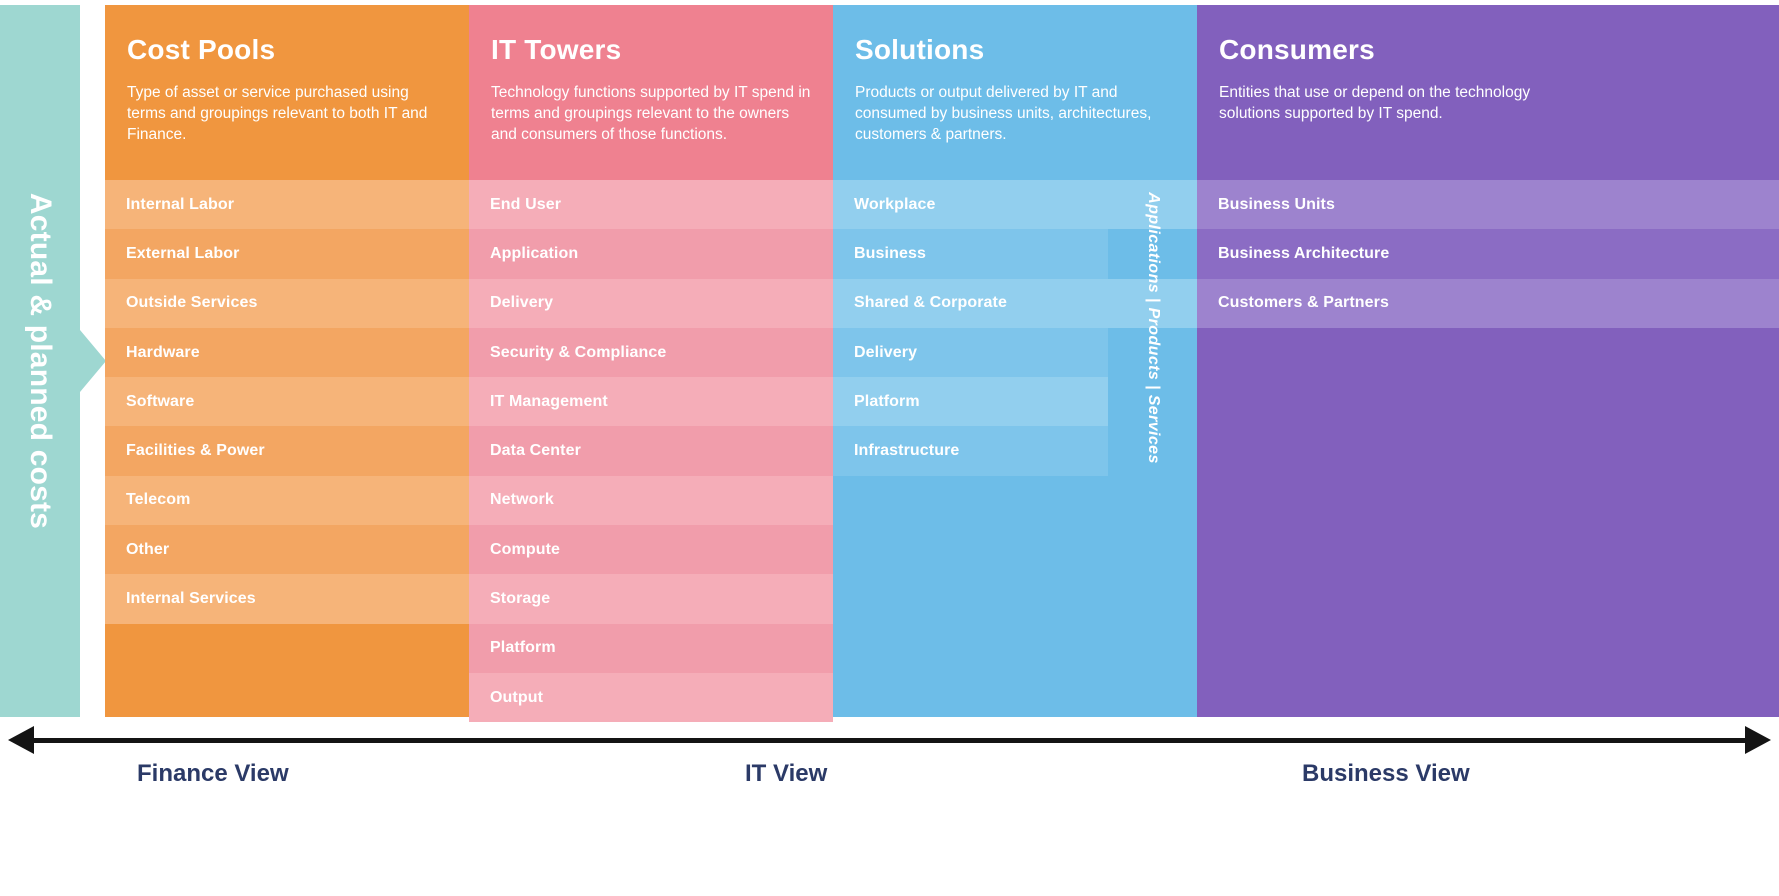  What do you see at coordinates (526, 204) in the screenshot?
I see `list-item-label: End User` at bounding box center [526, 204].